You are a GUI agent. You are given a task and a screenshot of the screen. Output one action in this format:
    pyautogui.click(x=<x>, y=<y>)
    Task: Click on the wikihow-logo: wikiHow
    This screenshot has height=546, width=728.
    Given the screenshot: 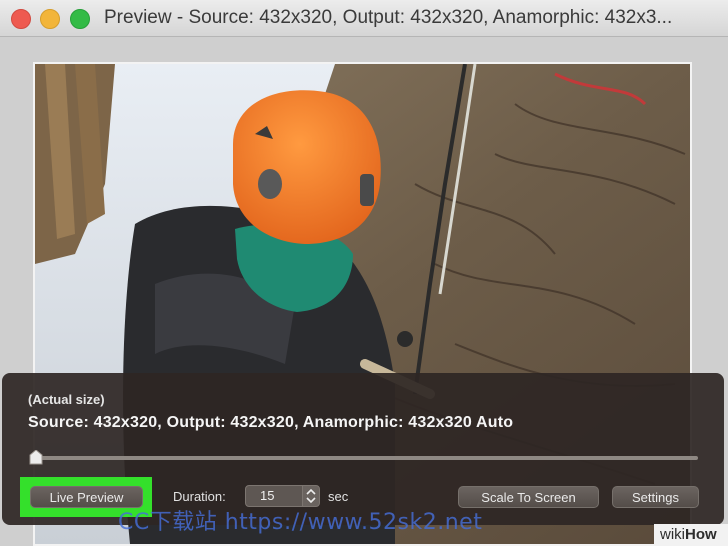 What is the action you would take?
    pyautogui.click(x=691, y=535)
    